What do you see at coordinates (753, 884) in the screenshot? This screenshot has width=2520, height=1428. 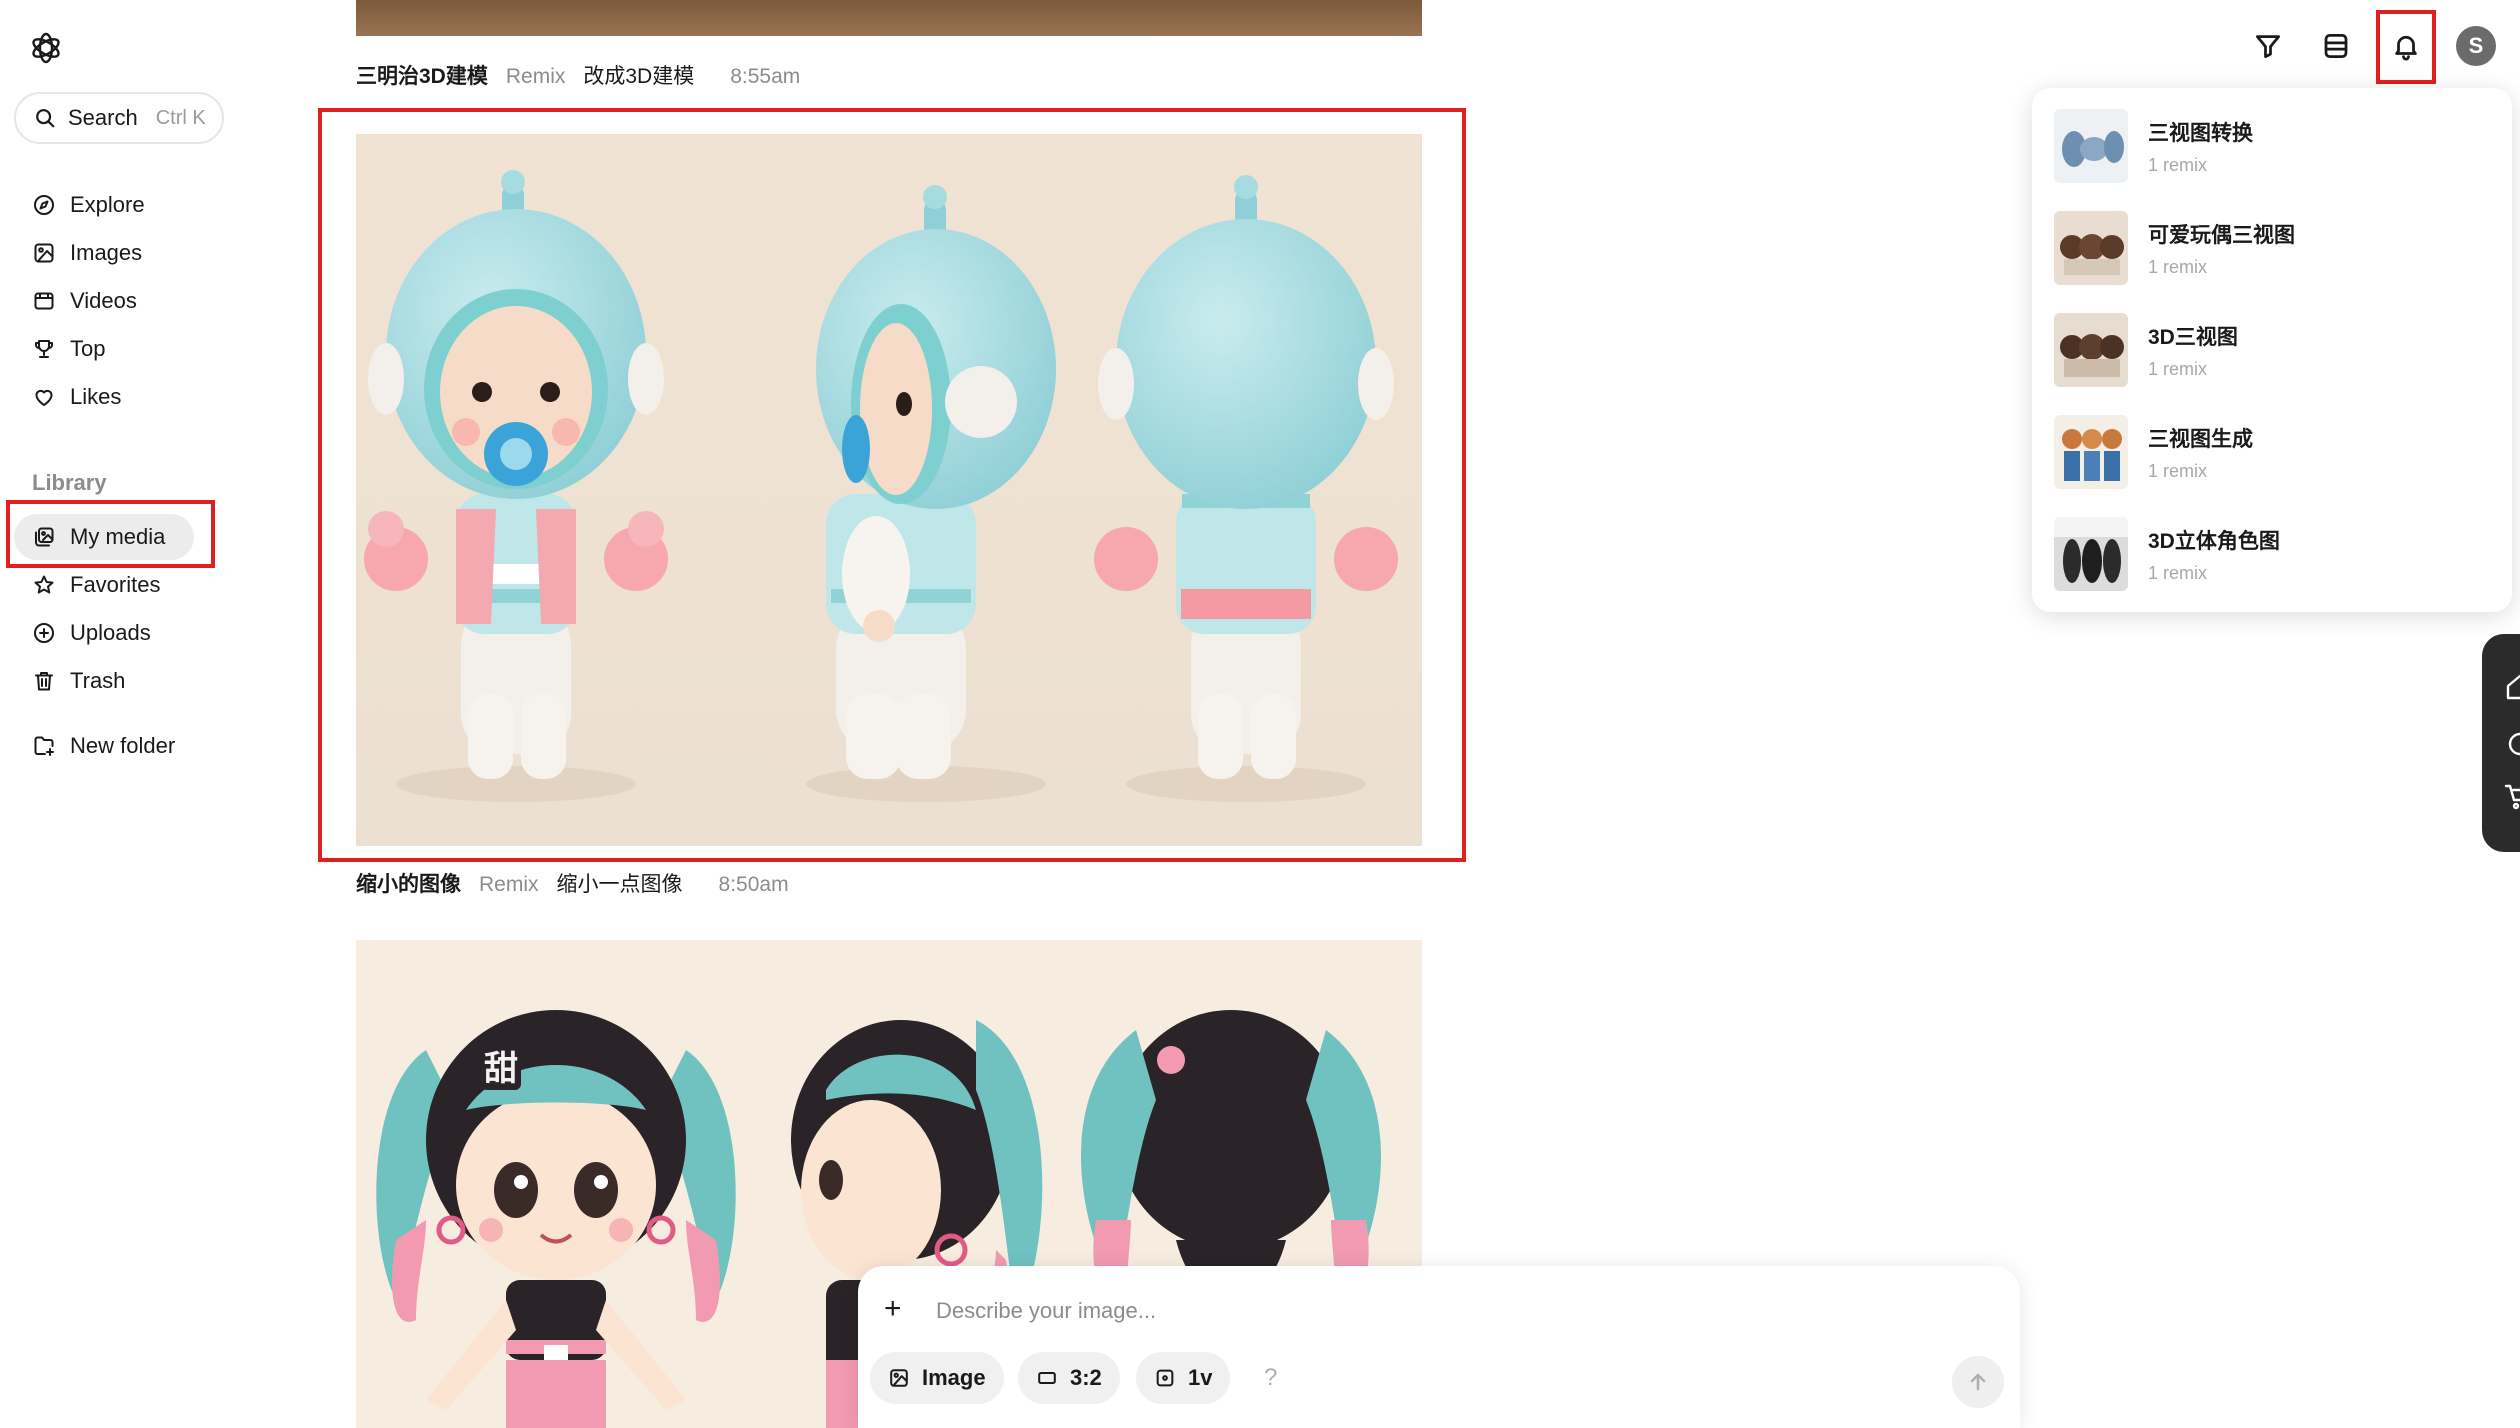 I see `feed-item-time: 8:50am` at bounding box center [753, 884].